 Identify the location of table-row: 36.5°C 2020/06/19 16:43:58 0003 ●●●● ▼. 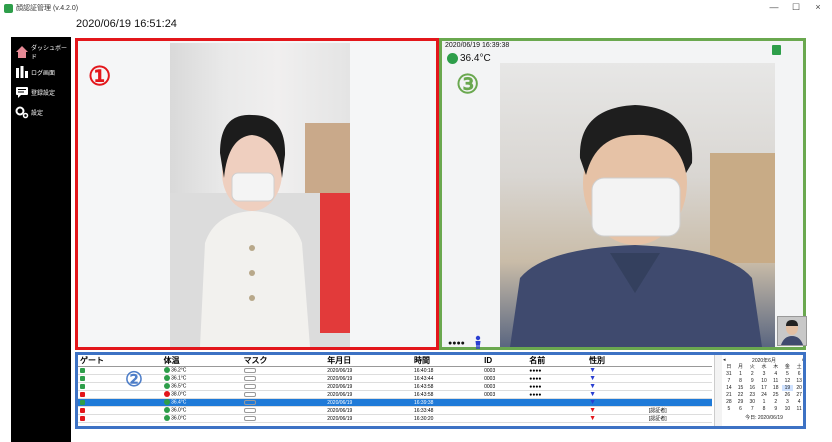
(395, 386).